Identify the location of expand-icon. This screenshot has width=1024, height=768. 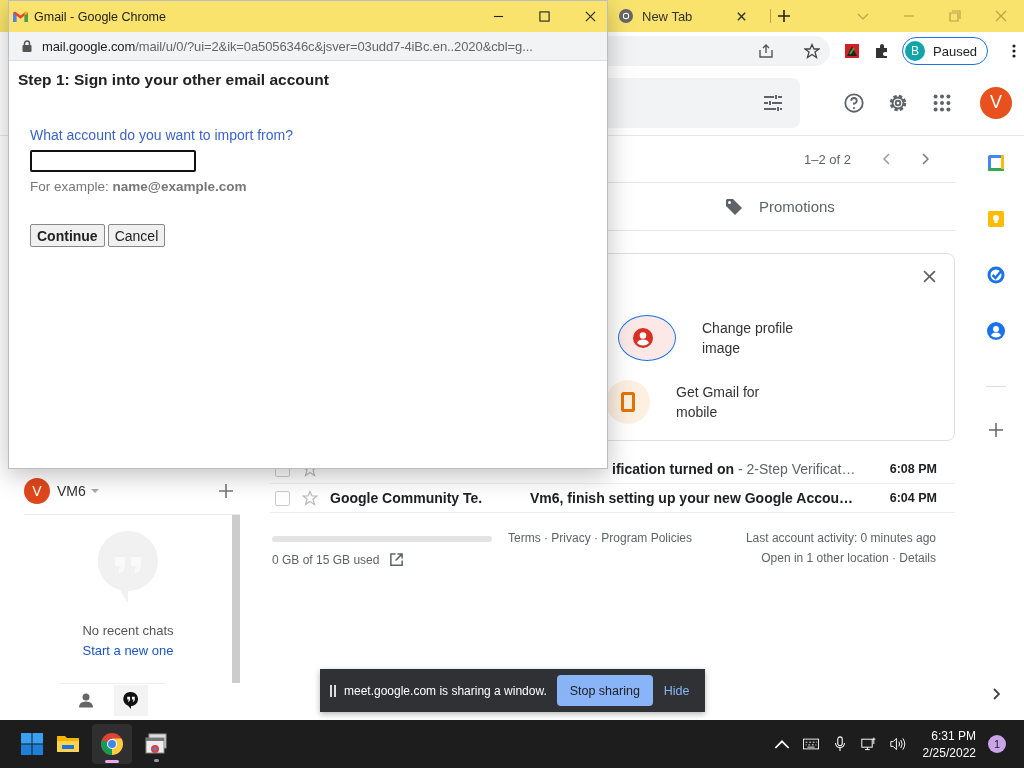
(996, 694).